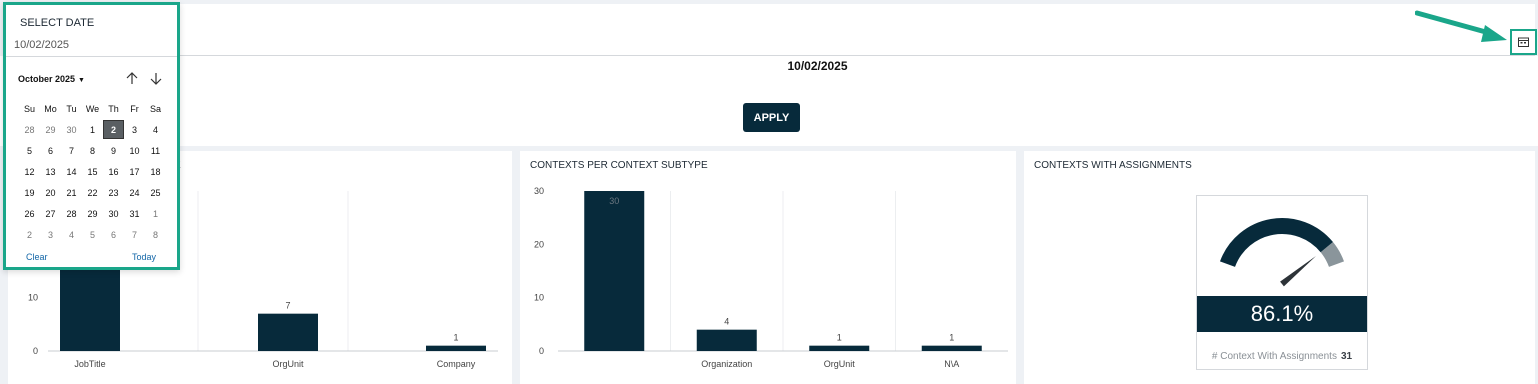  What do you see at coordinates (50, 108) in the screenshot?
I see `weekday-header: Mo` at bounding box center [50, 108].